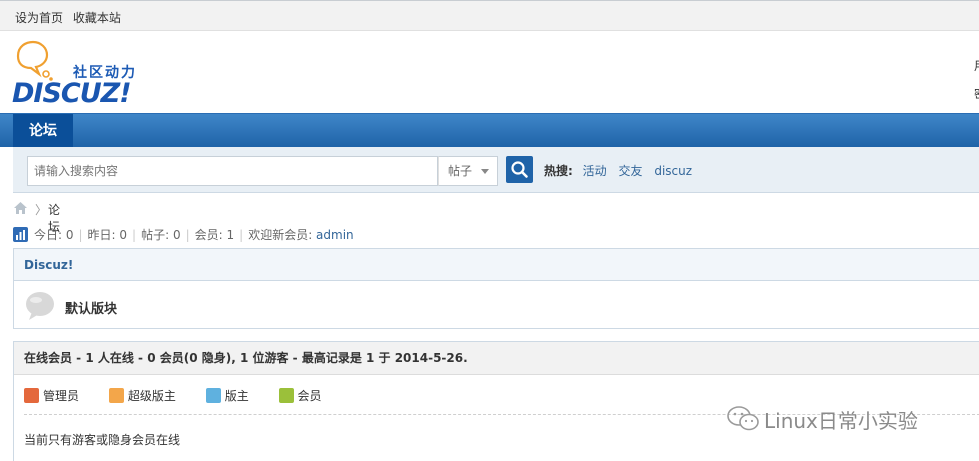  I want to click on bookmark-link: 收藏本站, so click(97, 18).